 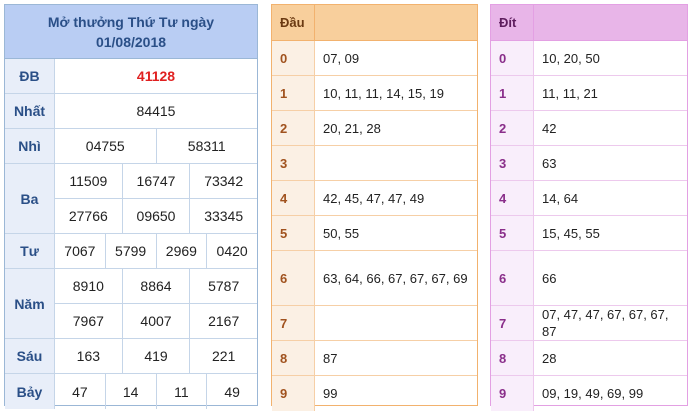 What do you see at coordinates (157, 216) in the screenshot?
I see `prize-number: 09650` at bounding box center [157, 216].